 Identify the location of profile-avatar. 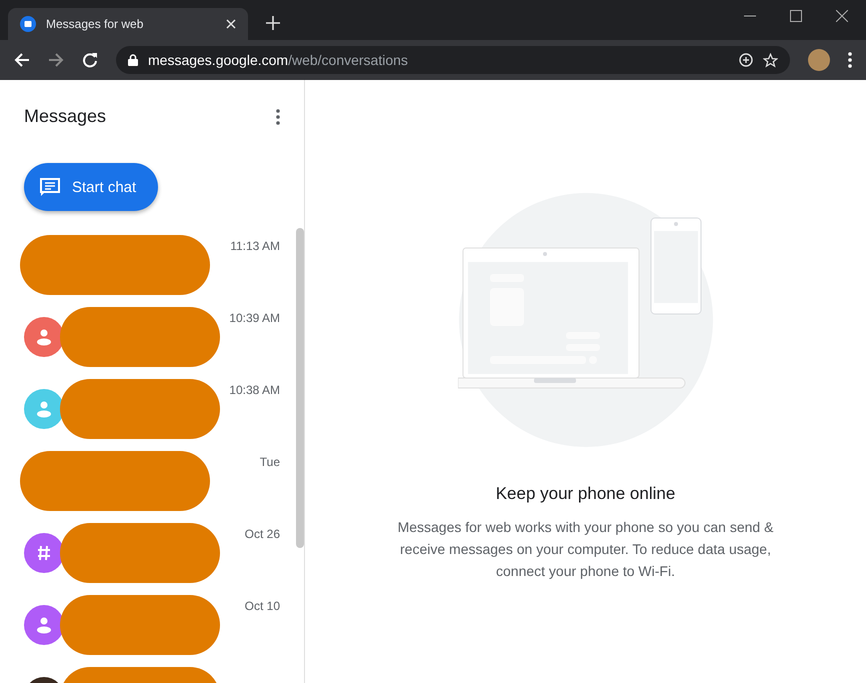
(819, 60).